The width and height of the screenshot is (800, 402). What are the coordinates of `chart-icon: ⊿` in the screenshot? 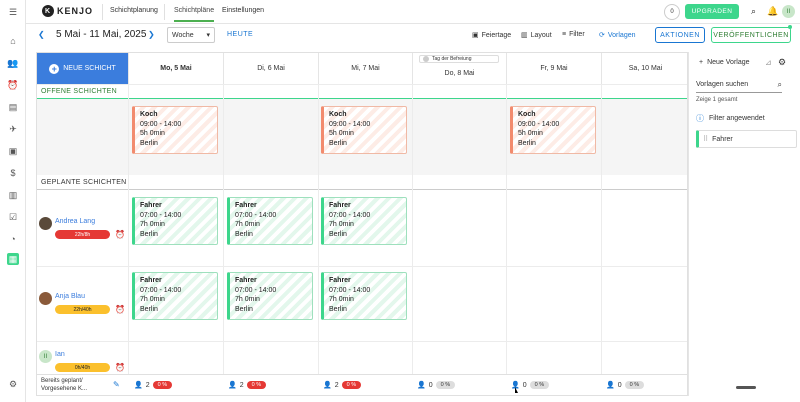 It's located at (768, 62).